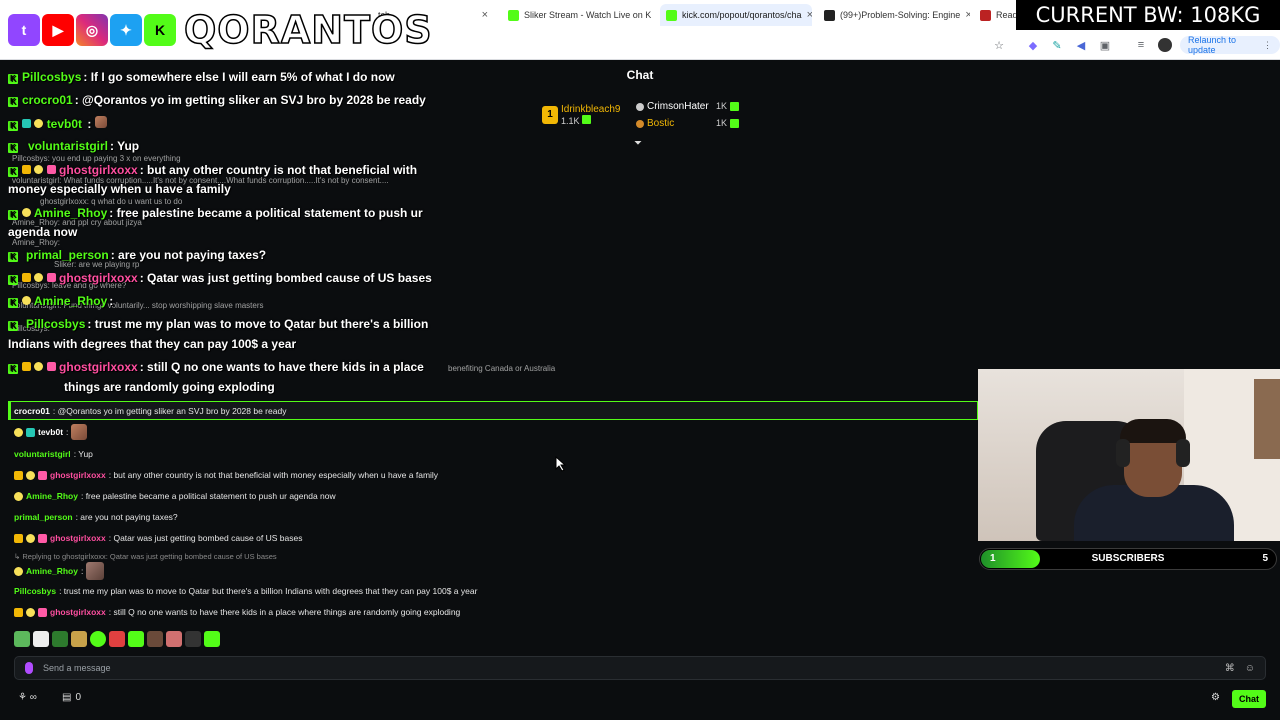 The width and height of the screenshot is (1280, 720). What do you see at coordinates (58, 30) in the screenshot?
I see `youtube-icon: ▶` at bounding box center [58, 30].